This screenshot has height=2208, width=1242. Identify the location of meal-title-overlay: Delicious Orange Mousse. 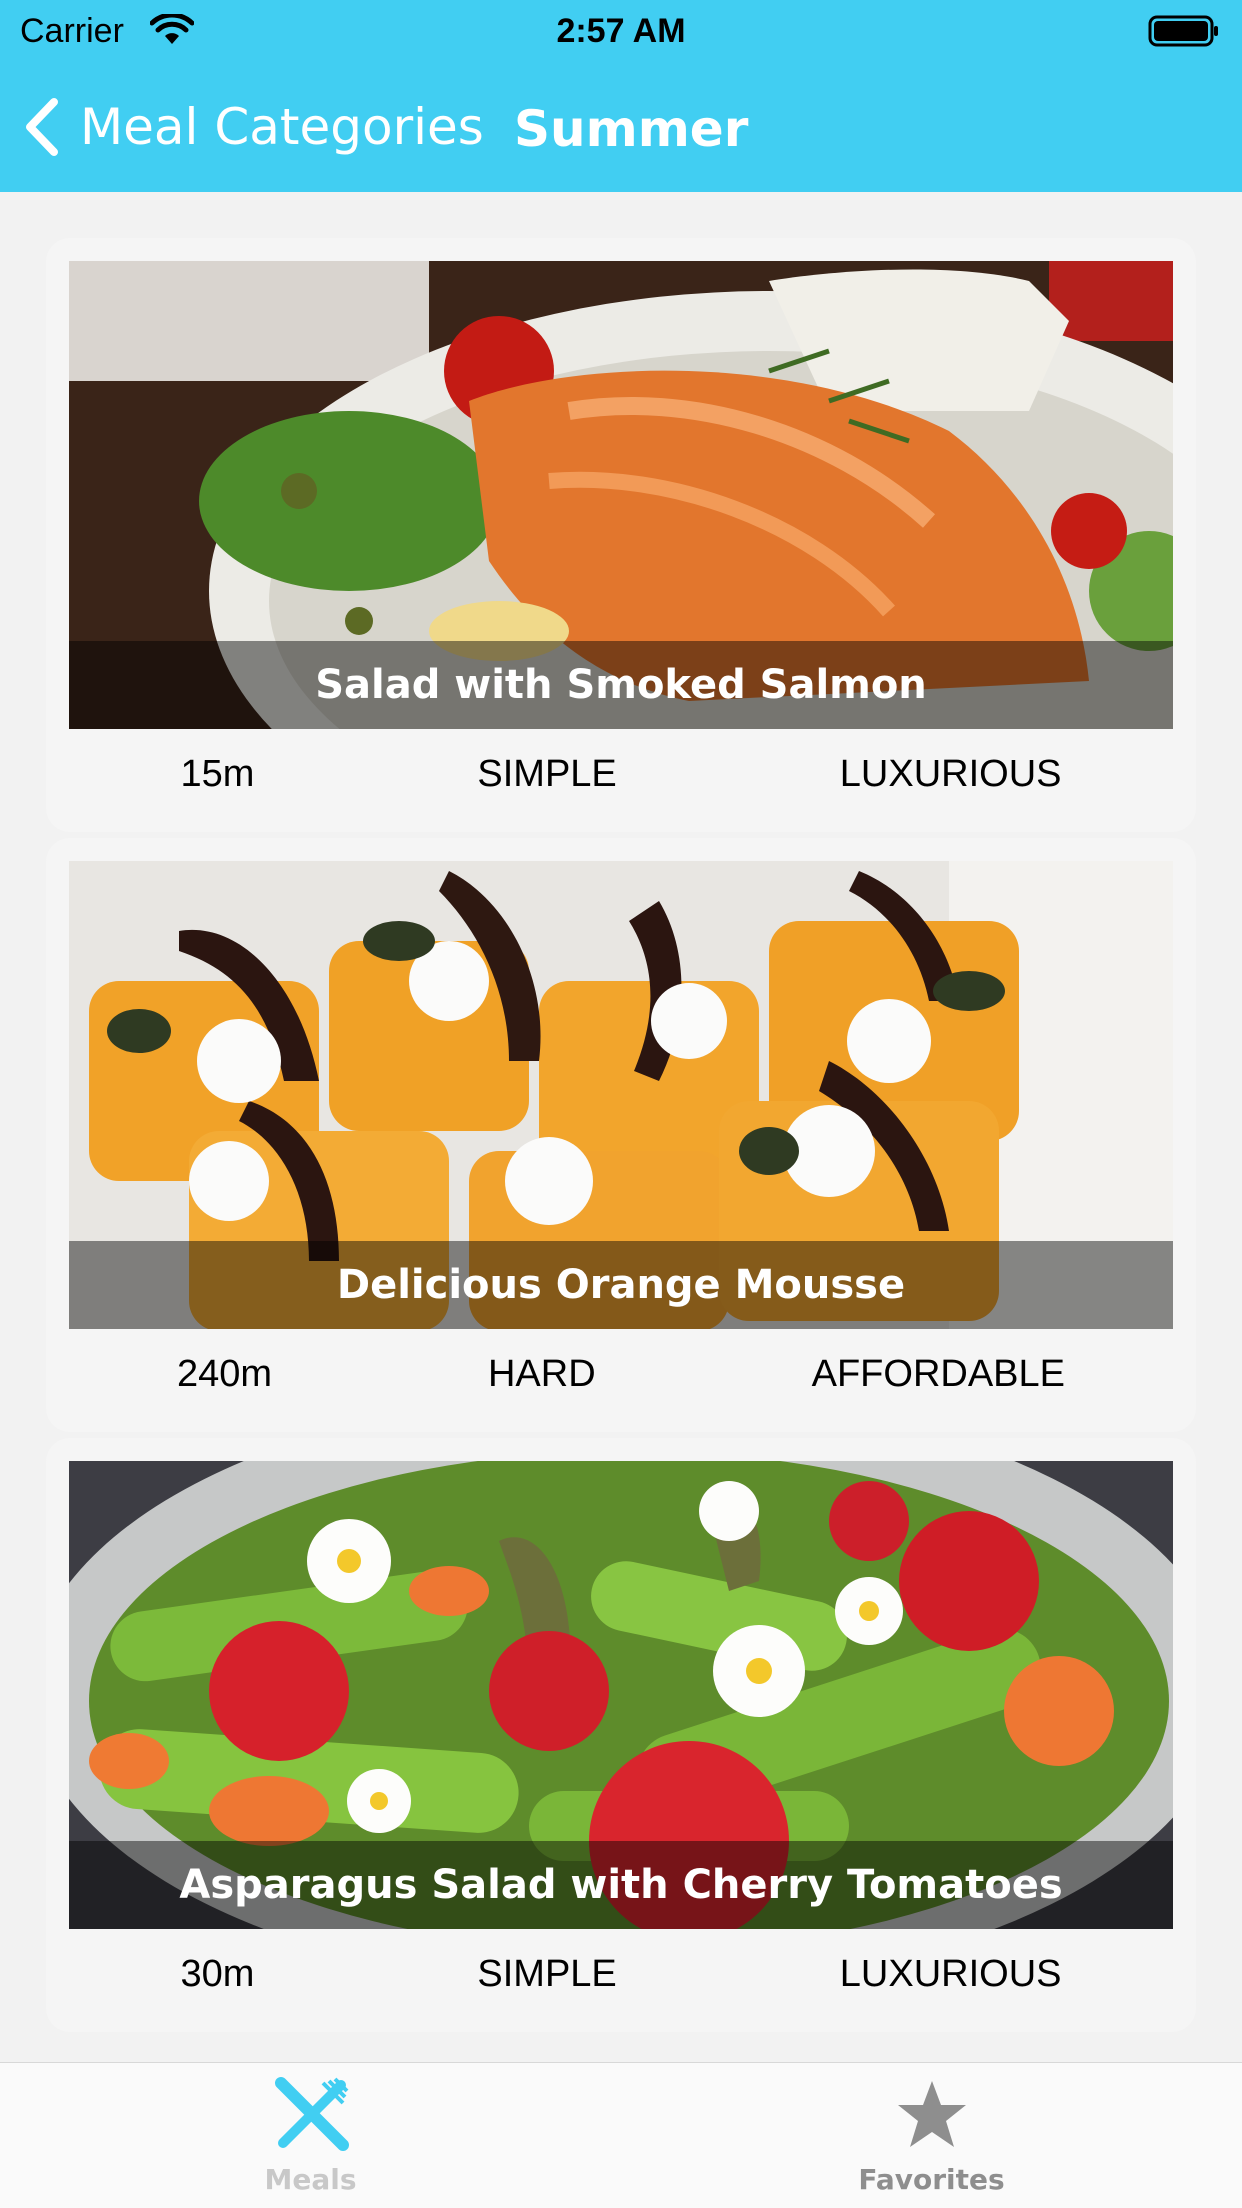
(621, 1285).